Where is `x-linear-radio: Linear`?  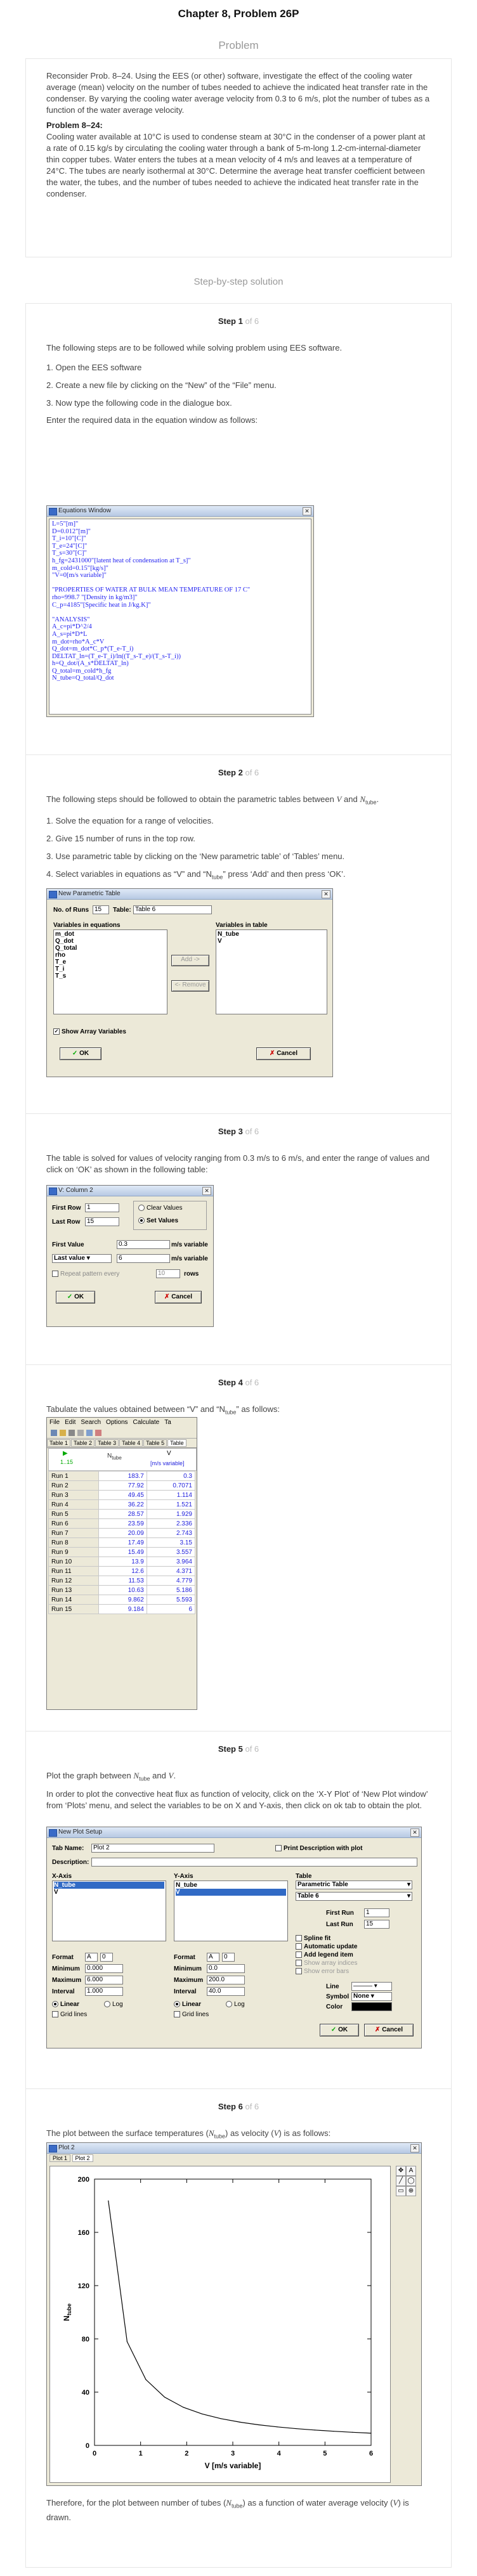 x-linear-radio: Linear is located at coordinates (65, 2004).